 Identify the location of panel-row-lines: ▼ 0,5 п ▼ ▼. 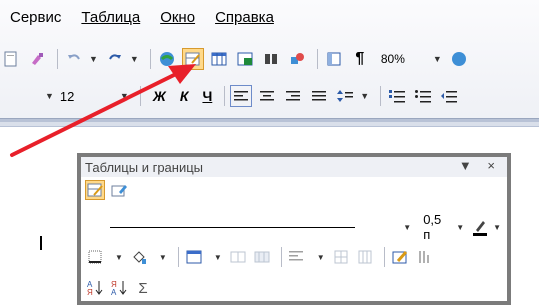
(294, 227).